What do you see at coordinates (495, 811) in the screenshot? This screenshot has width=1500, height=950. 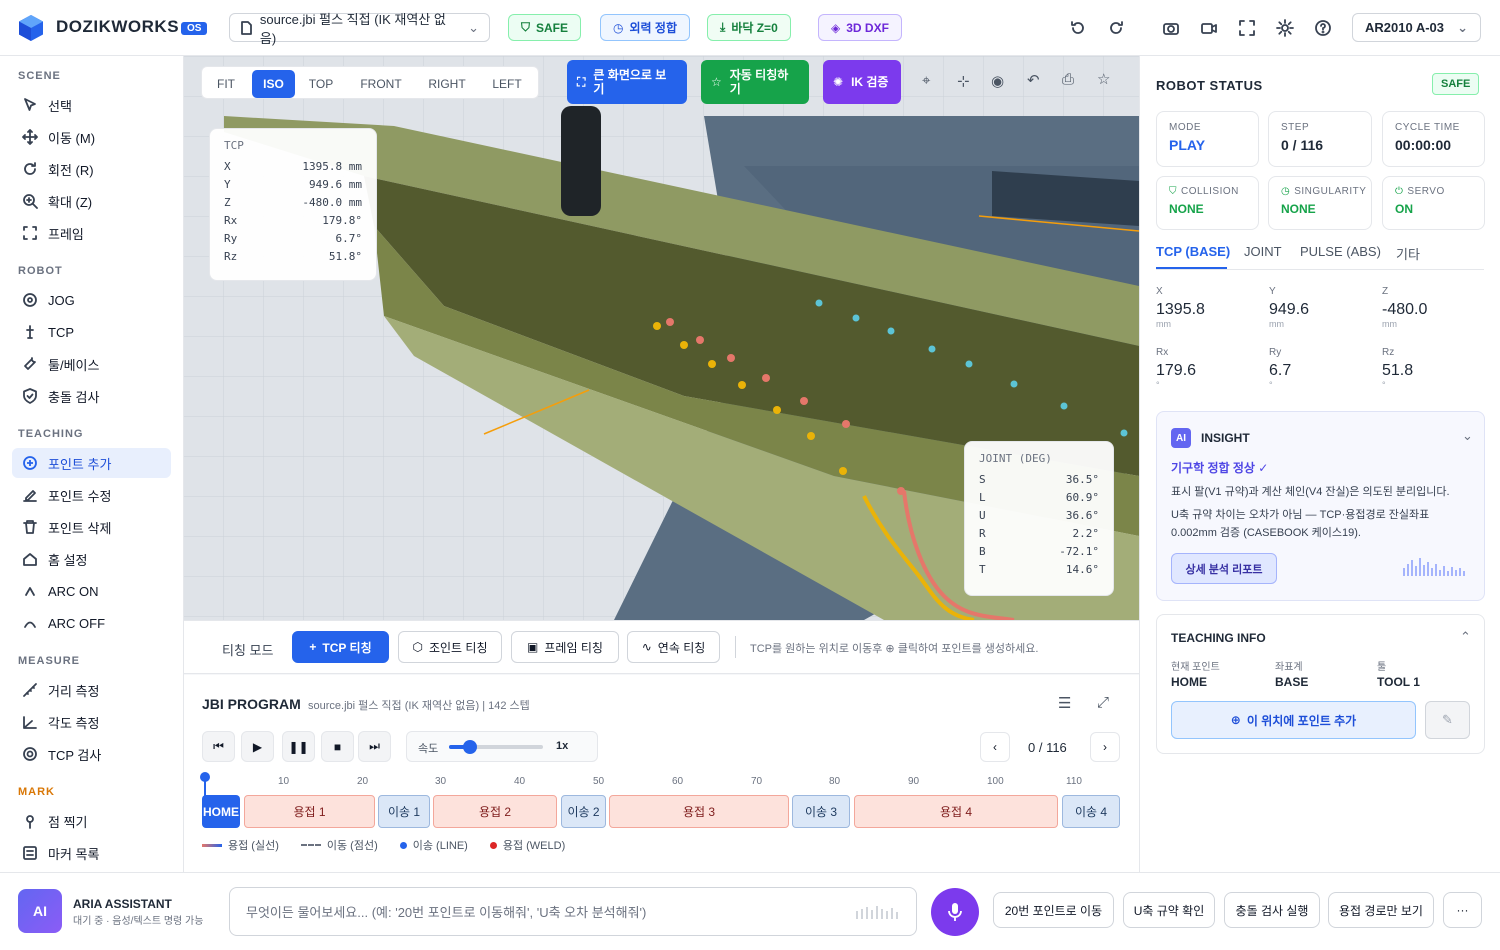 I see `timeline-segment: 용접 2` at bounding box center [495, 811].